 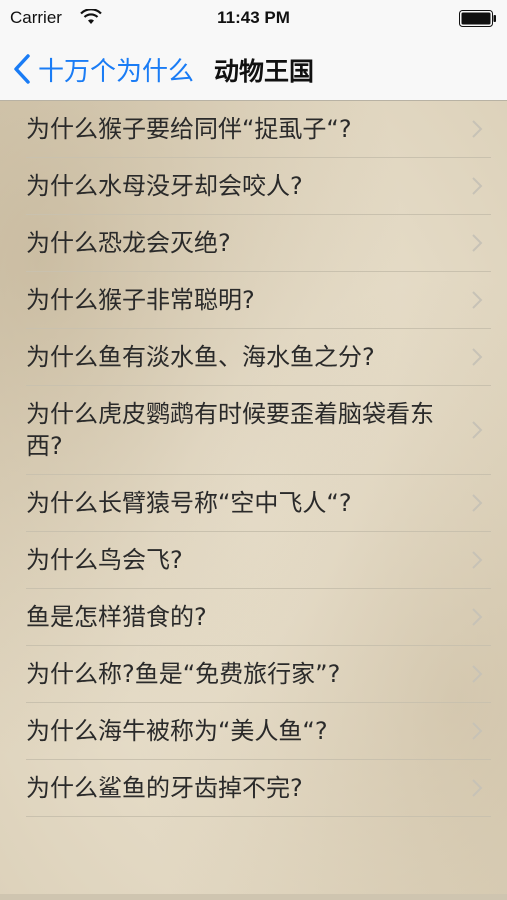 I want to click on list-item-label: 为什么鸟会飞?, so click(x=104, y=560).